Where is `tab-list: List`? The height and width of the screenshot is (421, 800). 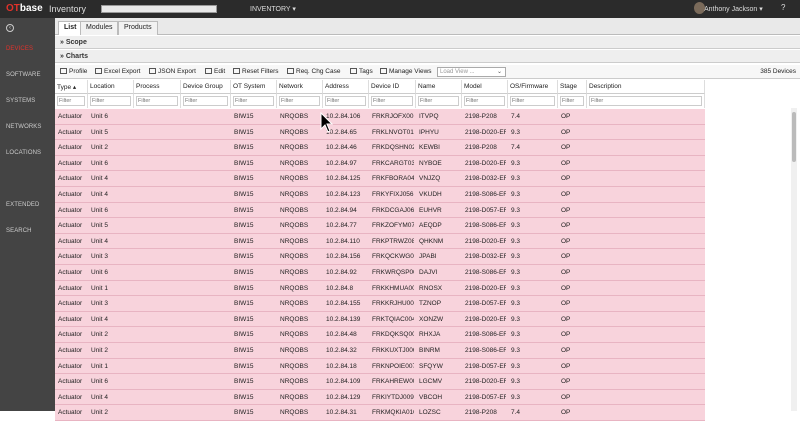 tab-list: List is located at coordinates (70, 28).